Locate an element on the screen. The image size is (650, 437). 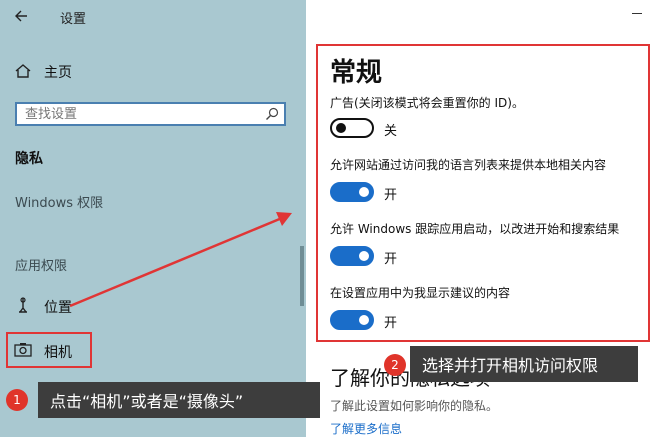
sidebar-item-home: 主页 is located at coordinates (58, 72).